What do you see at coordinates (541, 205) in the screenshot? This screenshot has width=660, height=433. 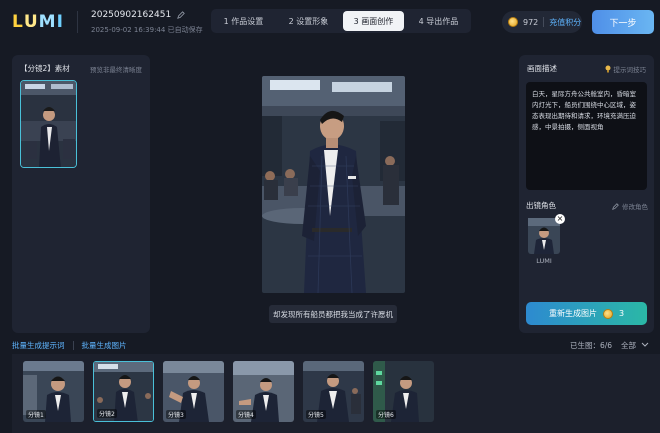 I see `role-title: 出镜角色` at bounding box center [541, 205].